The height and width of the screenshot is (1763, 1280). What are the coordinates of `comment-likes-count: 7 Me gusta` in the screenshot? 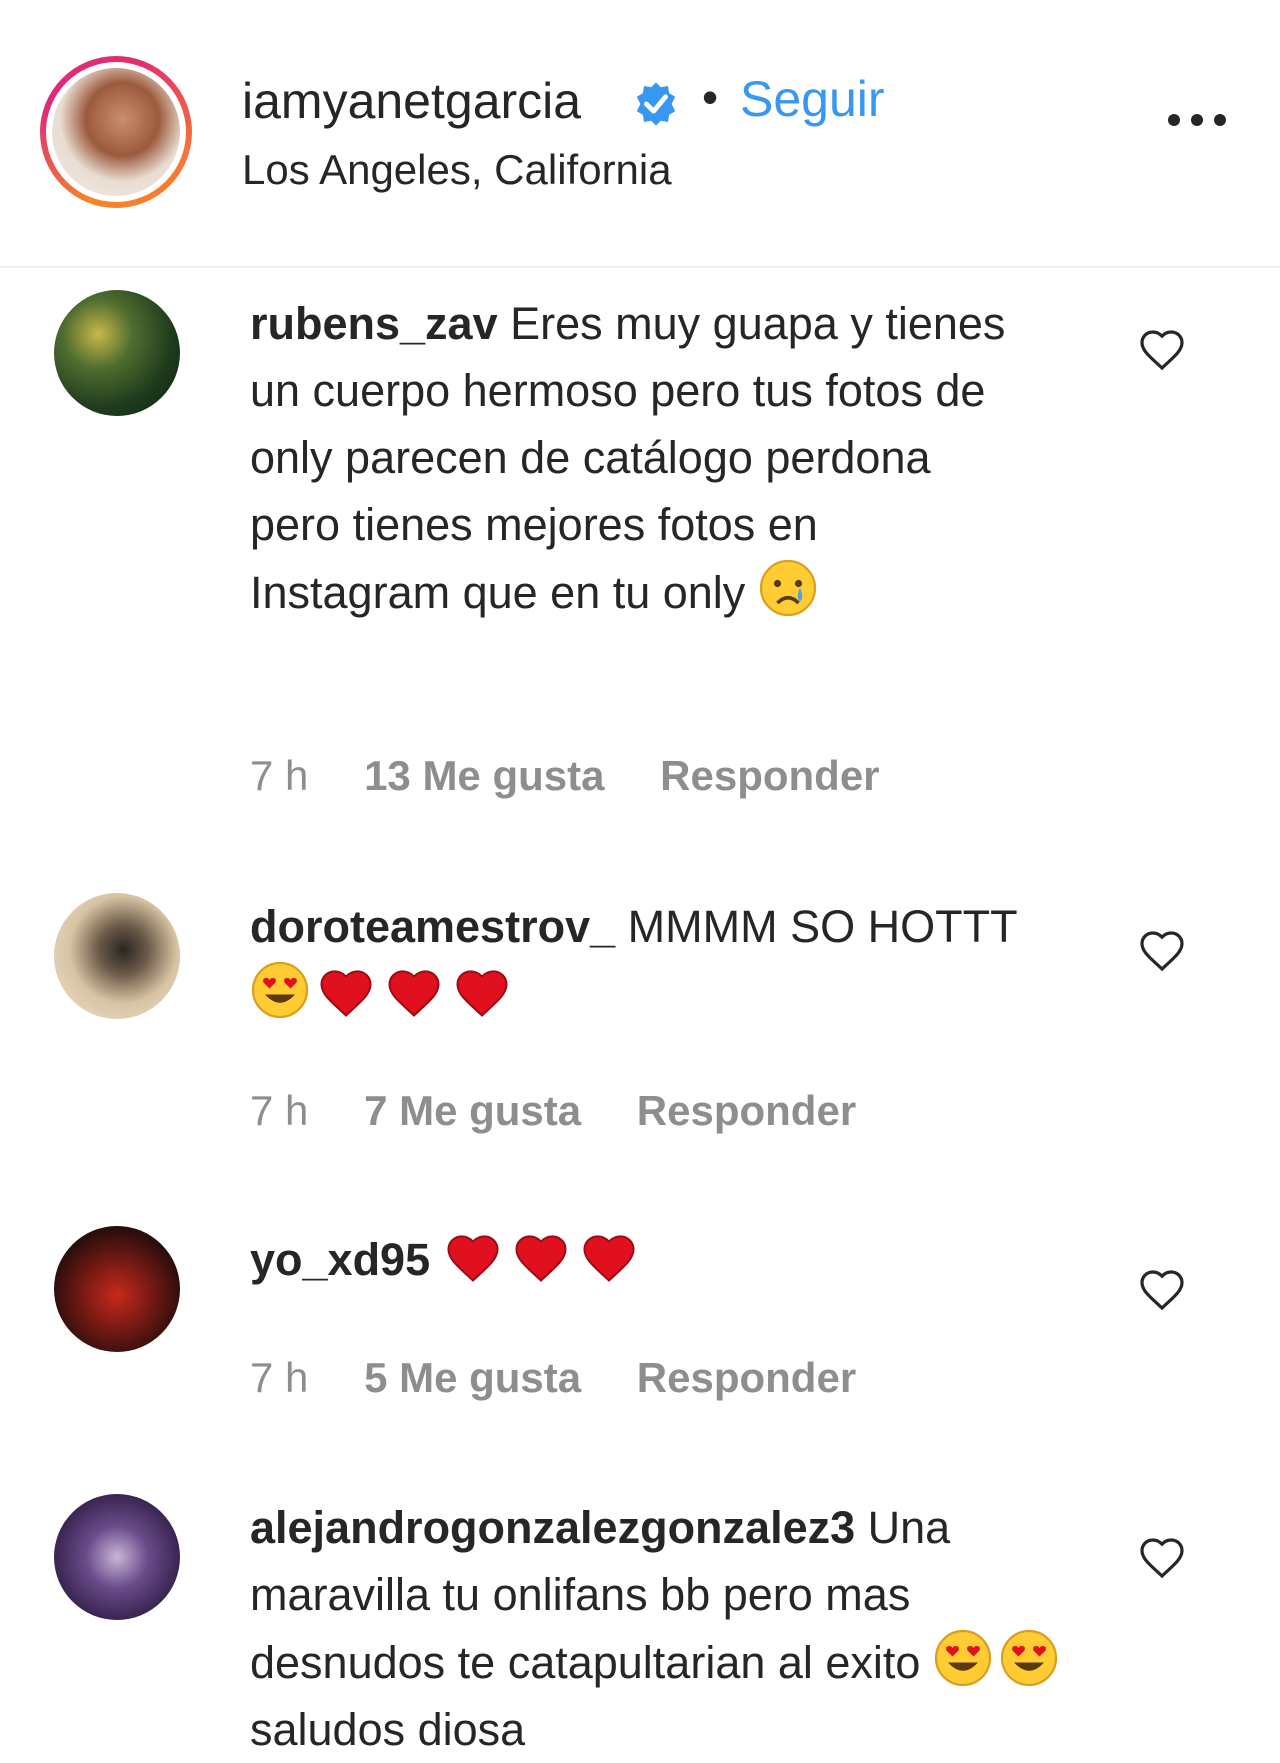 It's located at (472, 1110).